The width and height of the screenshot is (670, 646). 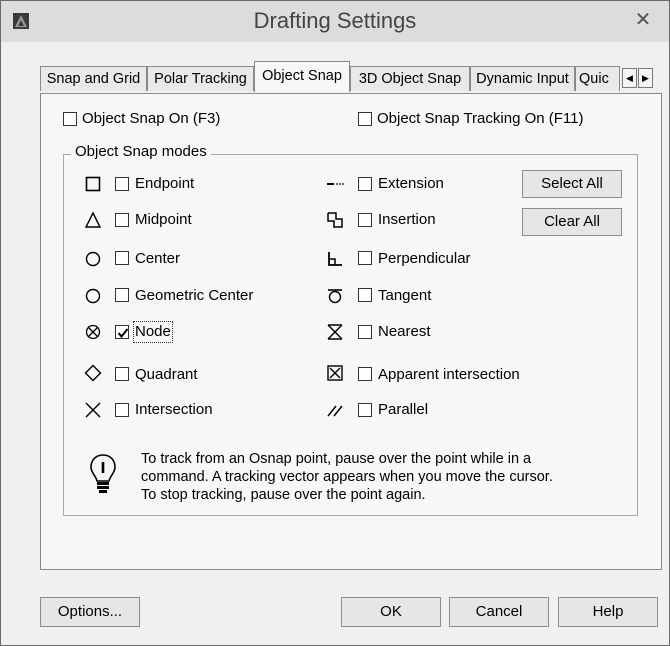 I want to click on apparent-intersection-checkbox, so click(x=365, y=374).